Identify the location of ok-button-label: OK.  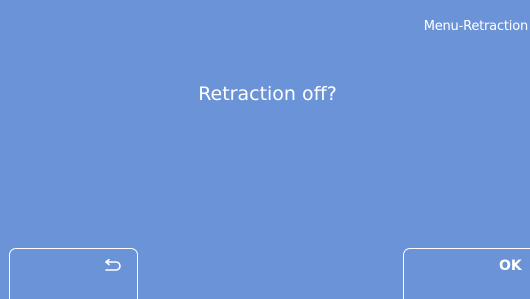
(510, 266).